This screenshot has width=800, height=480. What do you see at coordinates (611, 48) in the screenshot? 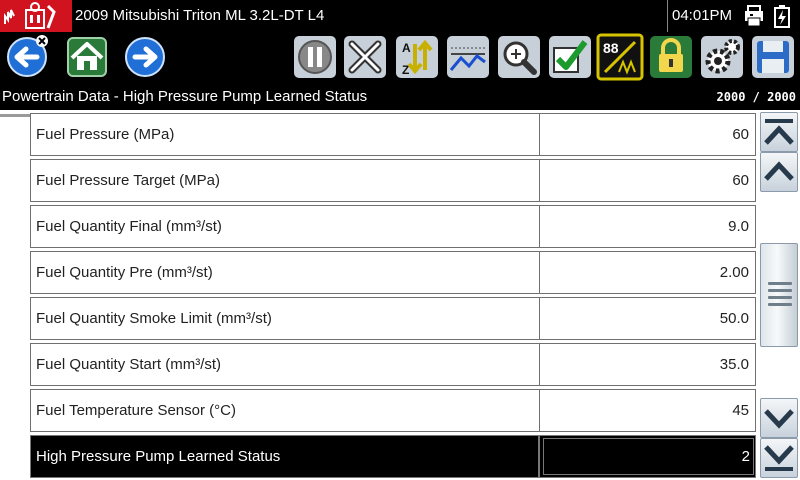
I see `svg-text: 88` at bounding box center [611, 48].